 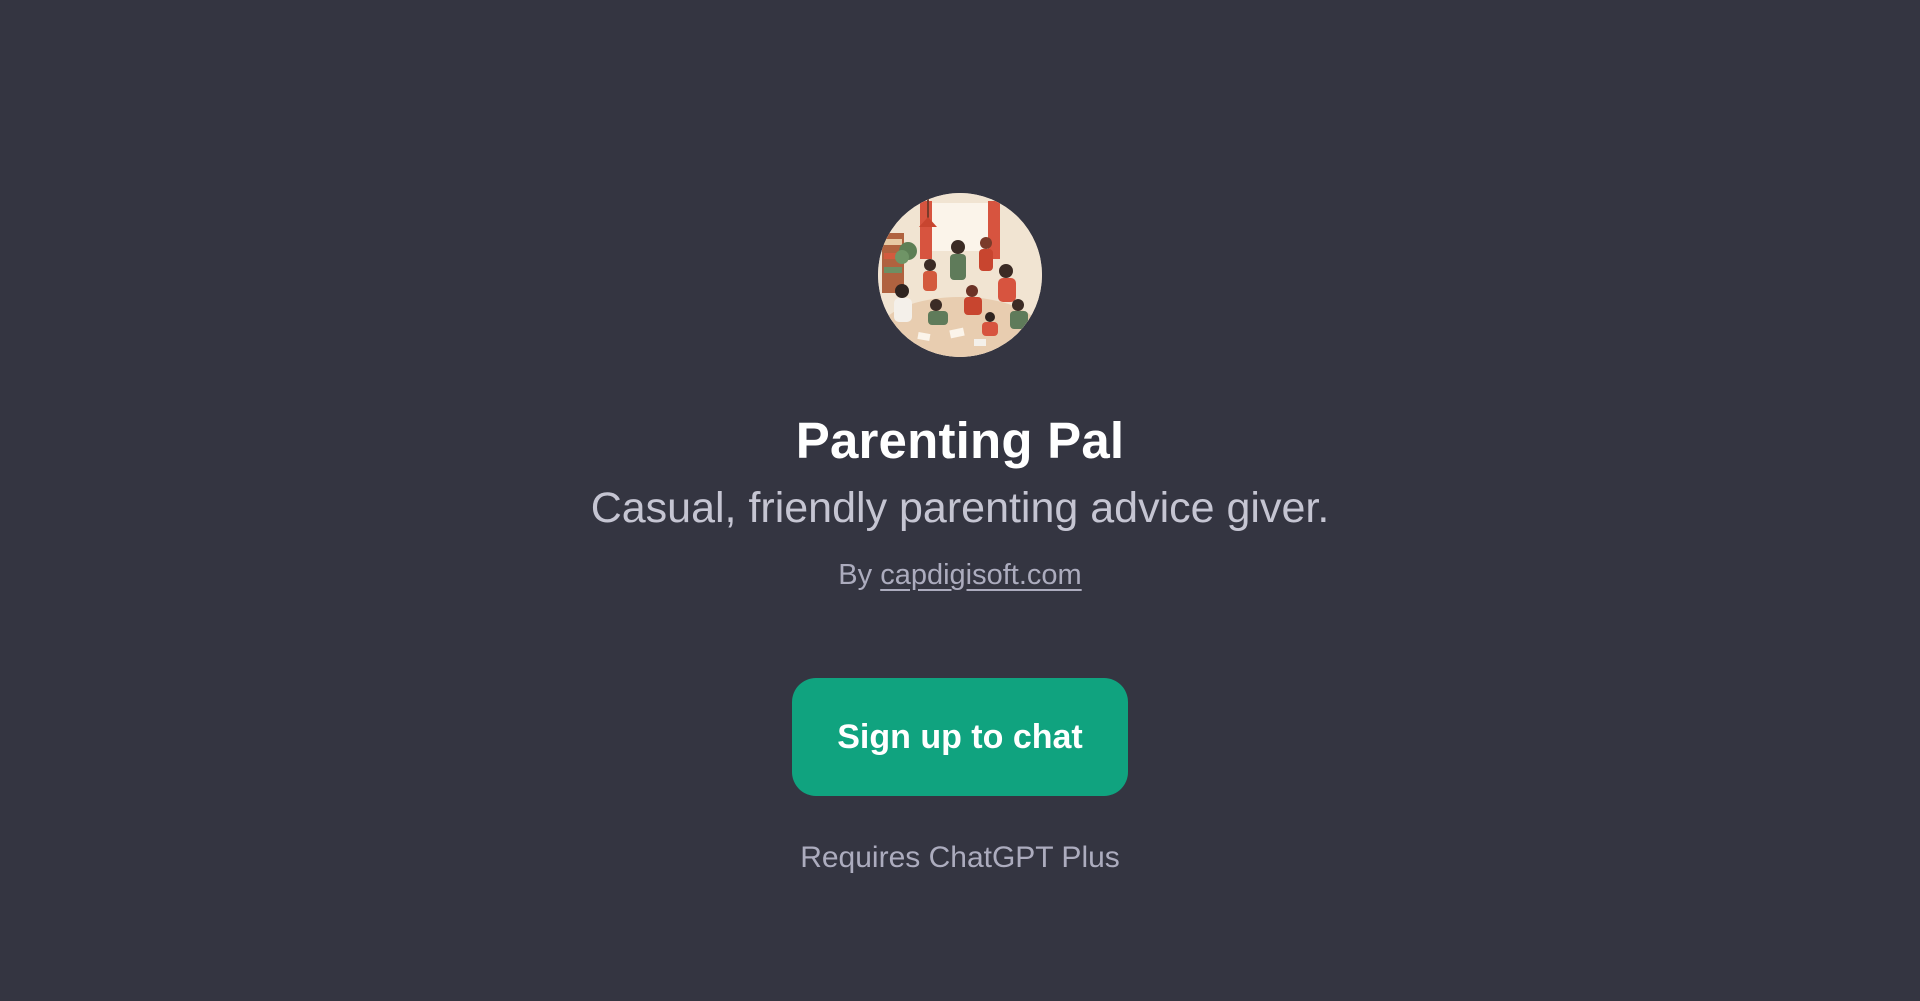 I want to click on byline: By capdigisoft.com, so click(x=960, y=575).